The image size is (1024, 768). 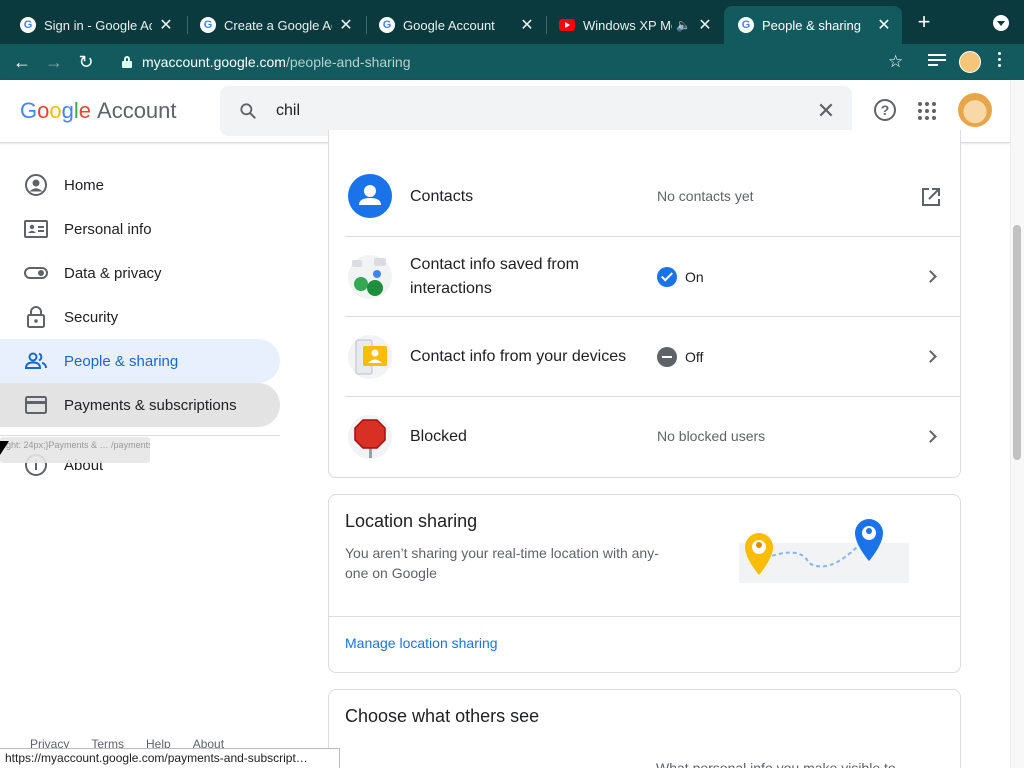 I want to click on row-label: Contact info from your devices, so click(x=518, y=356).